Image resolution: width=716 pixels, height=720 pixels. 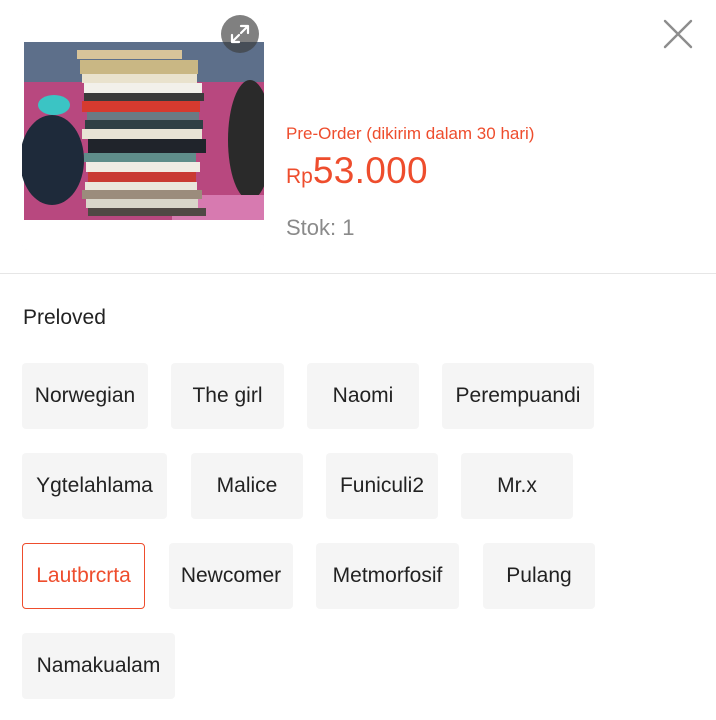 I want to click on variant-chip-norwegian: Norwegian, so click(x=85, y=396).